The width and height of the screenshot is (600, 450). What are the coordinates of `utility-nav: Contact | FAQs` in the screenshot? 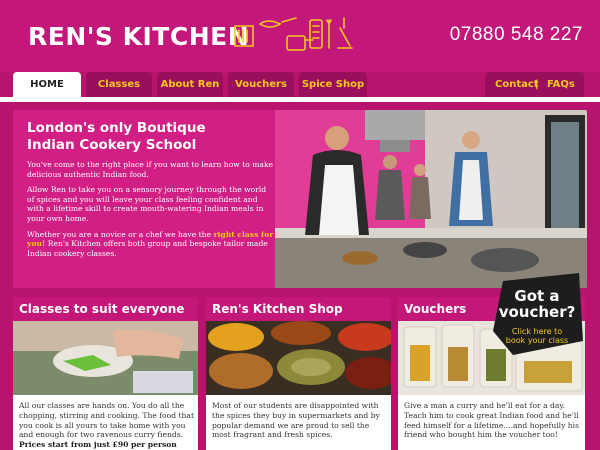 It's located at (534, 85).